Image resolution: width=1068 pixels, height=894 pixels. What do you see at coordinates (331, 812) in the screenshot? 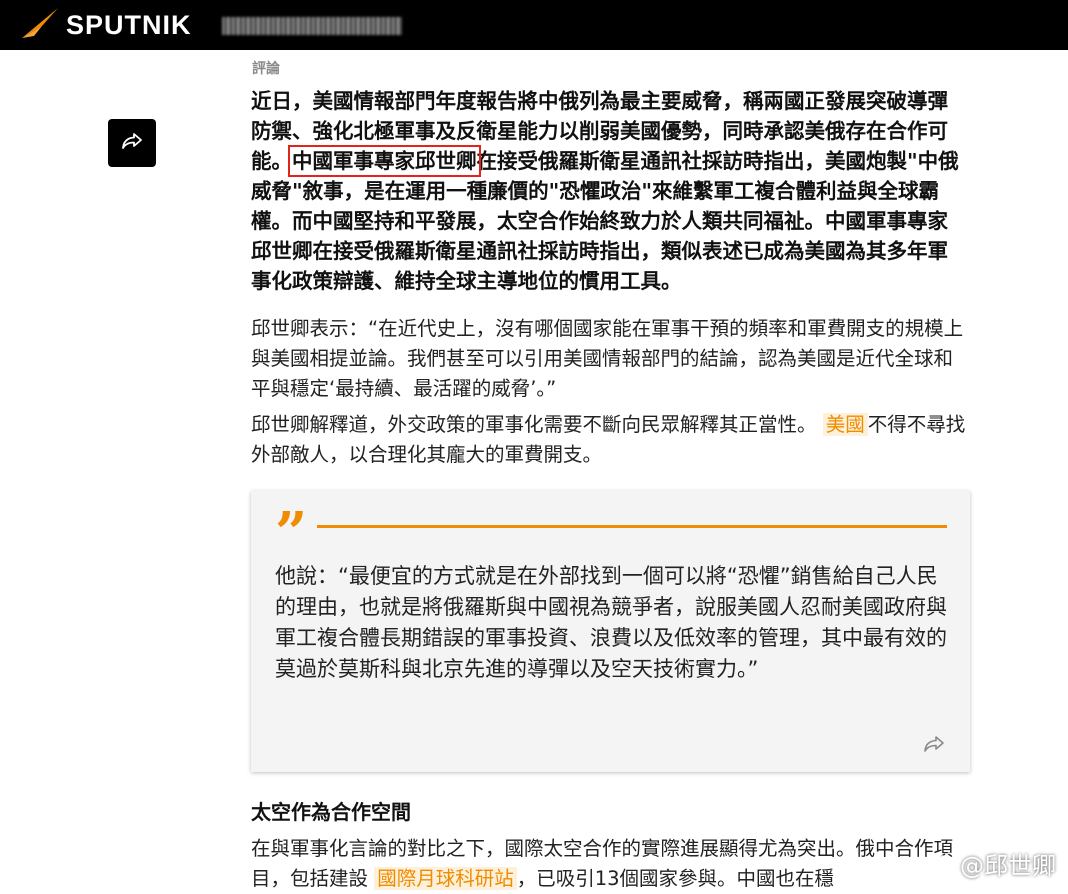
I see `section-heading: 太空作為合作空間` at bounding box center [331, 812].